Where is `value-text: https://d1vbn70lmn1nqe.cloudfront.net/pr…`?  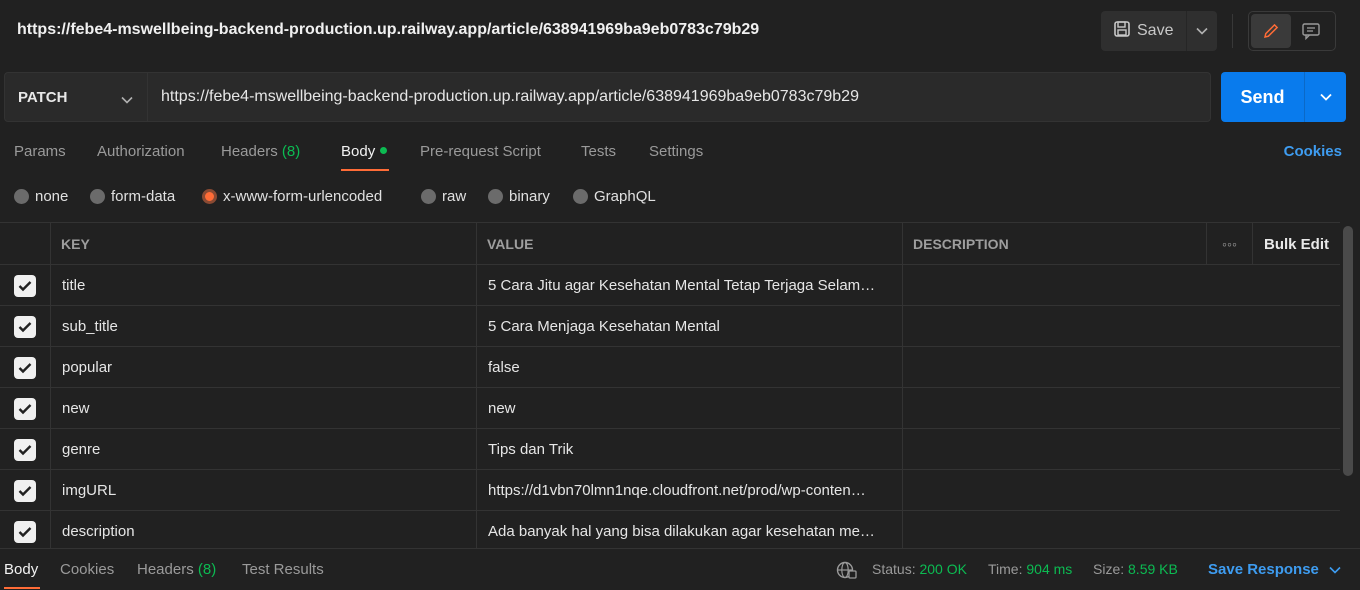 value-text: https://d1vbn70lmn1nqe.cloudfront.net/pr… is located at coordinates (677, 490).